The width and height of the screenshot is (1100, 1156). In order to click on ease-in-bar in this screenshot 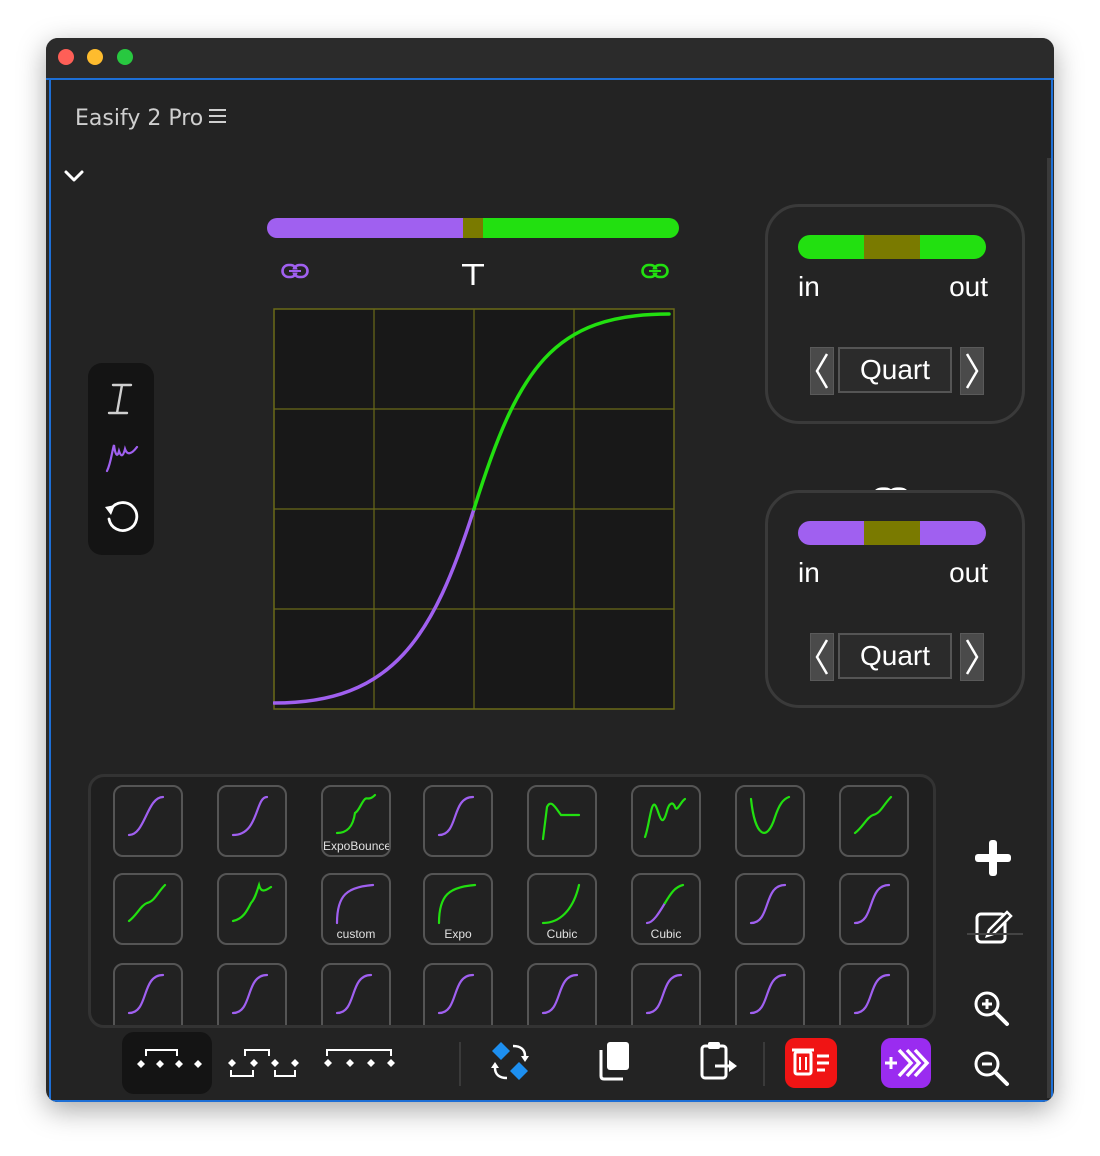, I will do `click(892, 533)`.